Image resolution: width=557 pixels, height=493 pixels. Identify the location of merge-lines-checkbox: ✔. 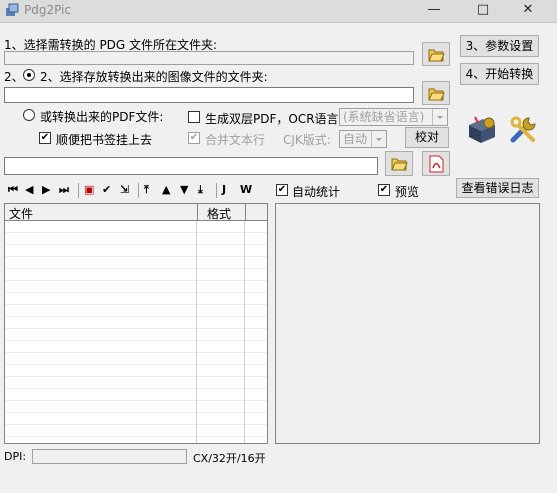
(194, 138).